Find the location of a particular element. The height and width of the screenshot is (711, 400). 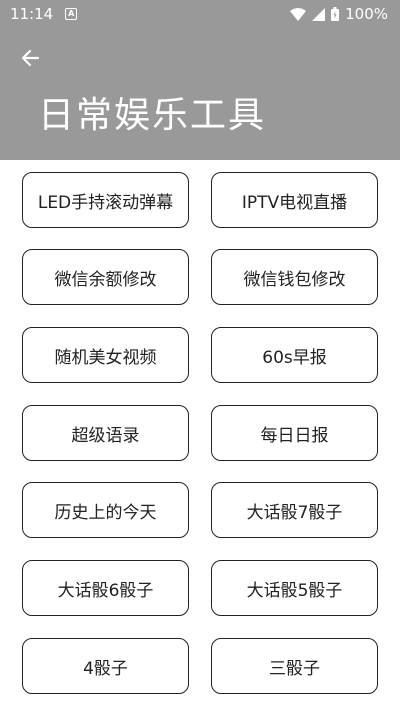

led-scroll-barrage-button: LED手持滚动弹幕 is located at coordinates (105, 200).